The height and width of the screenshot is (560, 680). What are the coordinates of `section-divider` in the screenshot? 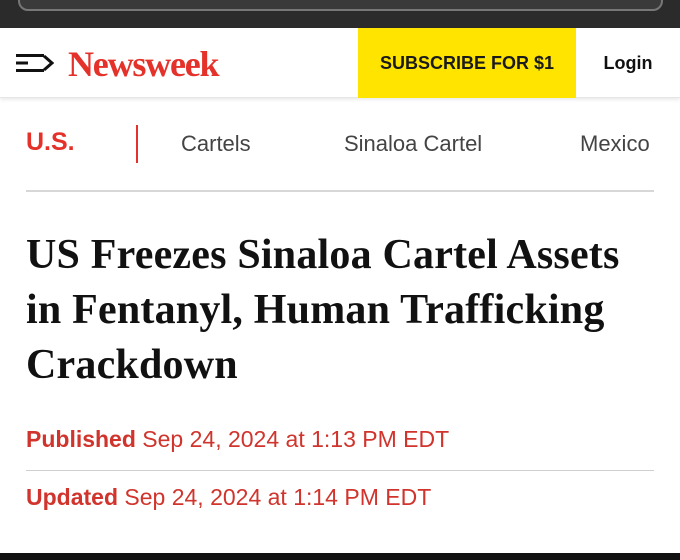 It's located at (137, 144).